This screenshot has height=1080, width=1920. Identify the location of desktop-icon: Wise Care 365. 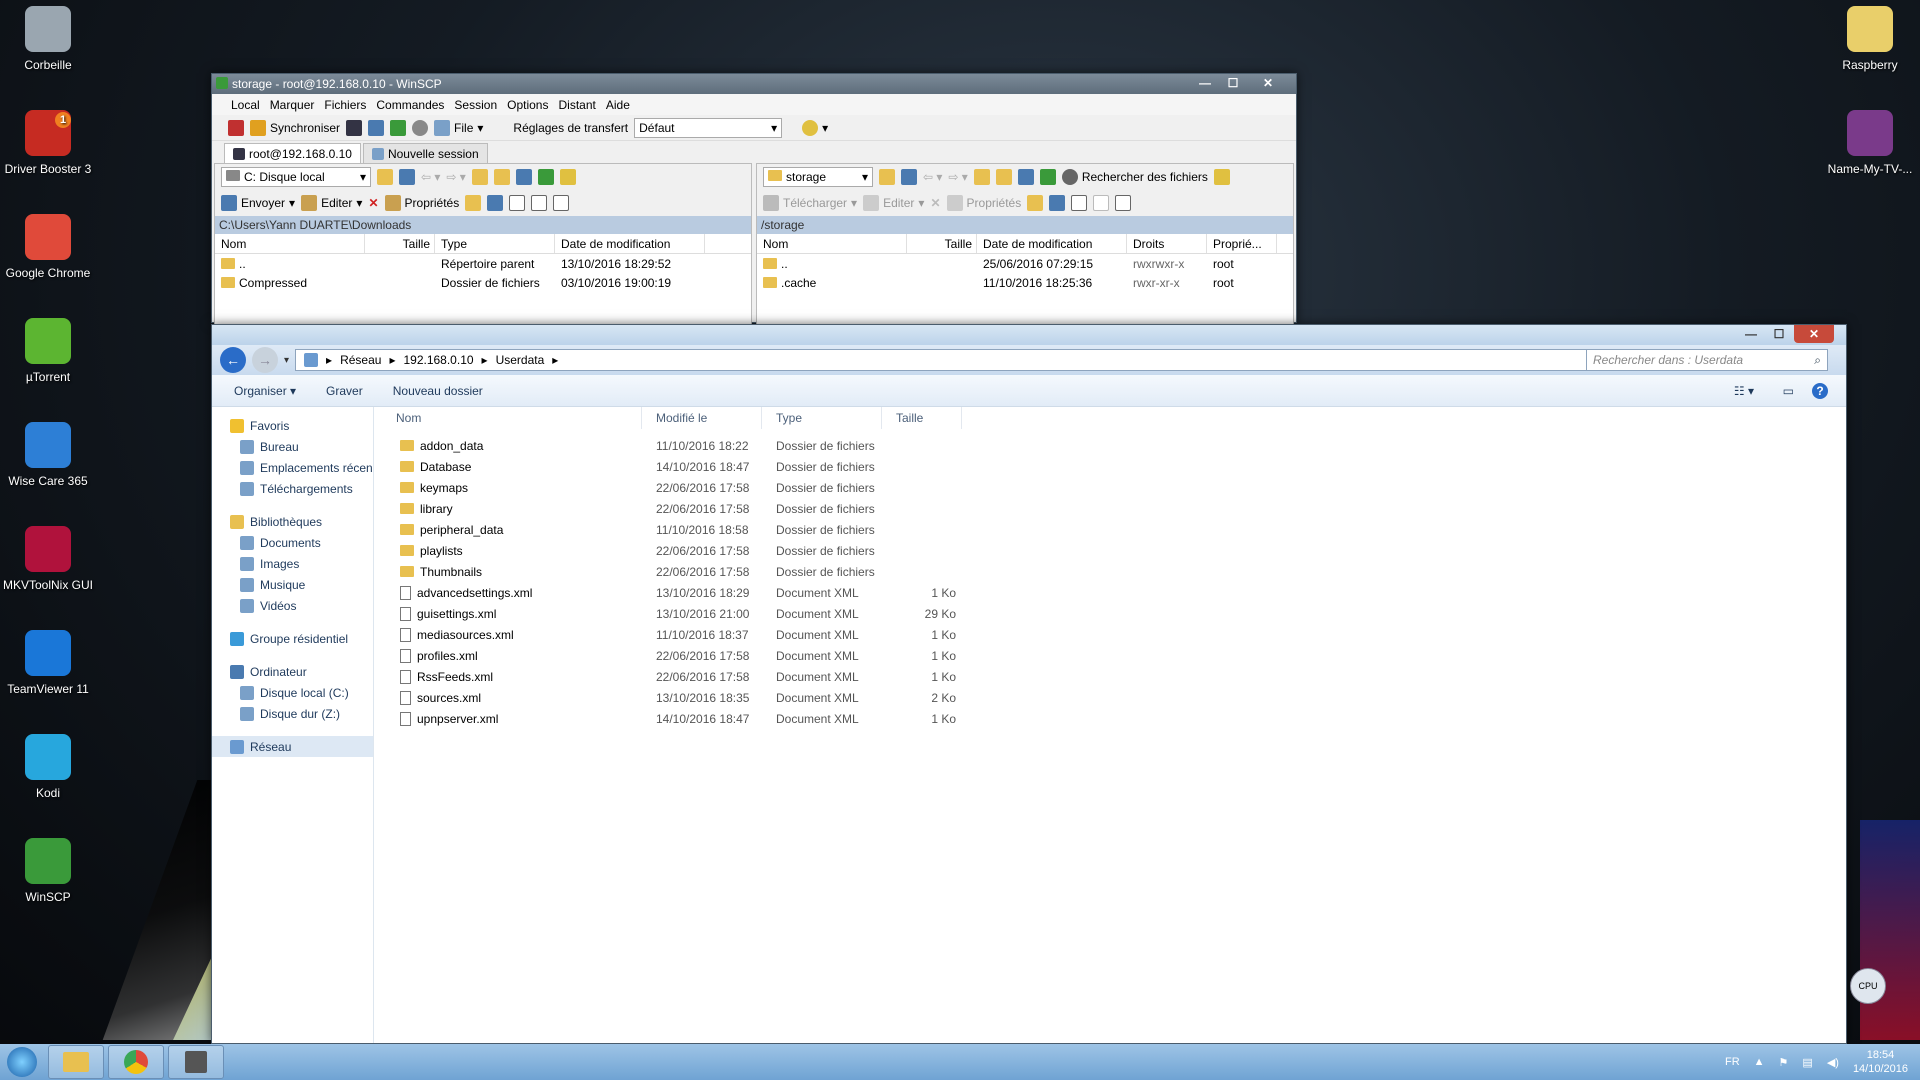
(48, 455).